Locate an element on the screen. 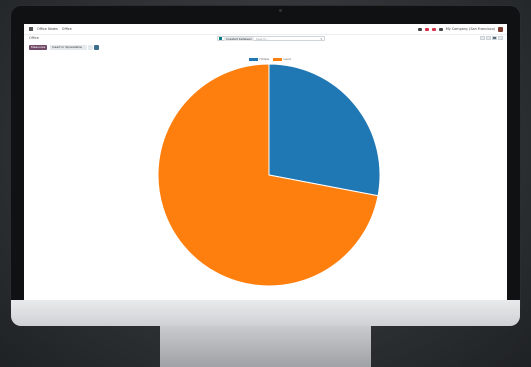 This screenshot has height=367, width=531. pie-slice-hotels is located at coordinates (324, 130).